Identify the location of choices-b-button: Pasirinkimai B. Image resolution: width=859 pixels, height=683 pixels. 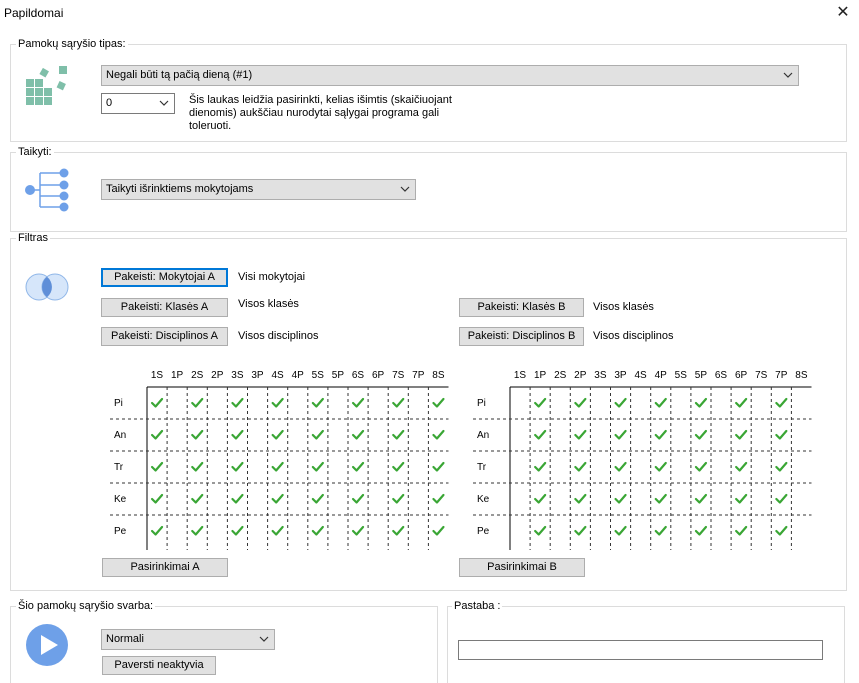
(522, 567).